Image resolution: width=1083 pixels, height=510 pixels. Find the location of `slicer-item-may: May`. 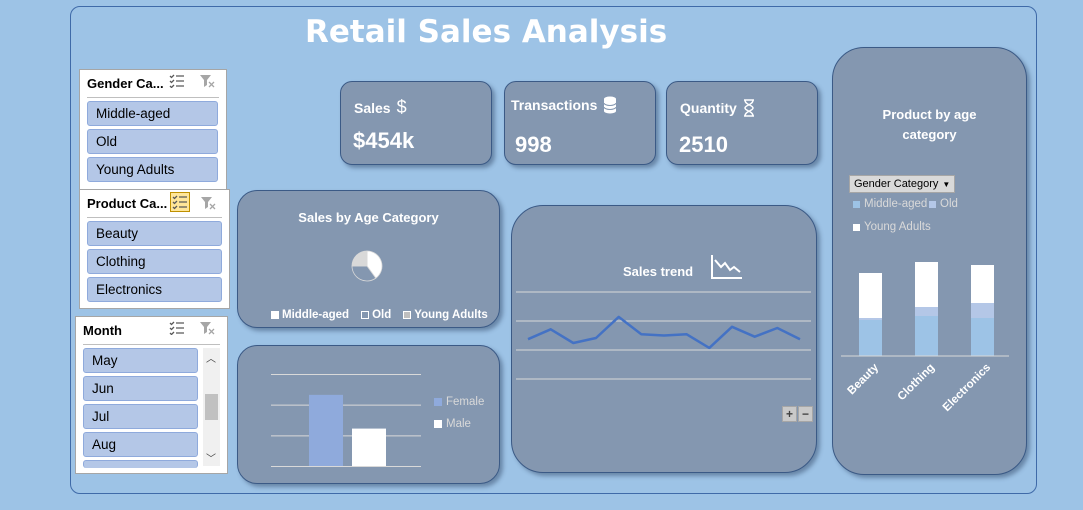

slicer-item-may: May is located at coordinates (140, 360).